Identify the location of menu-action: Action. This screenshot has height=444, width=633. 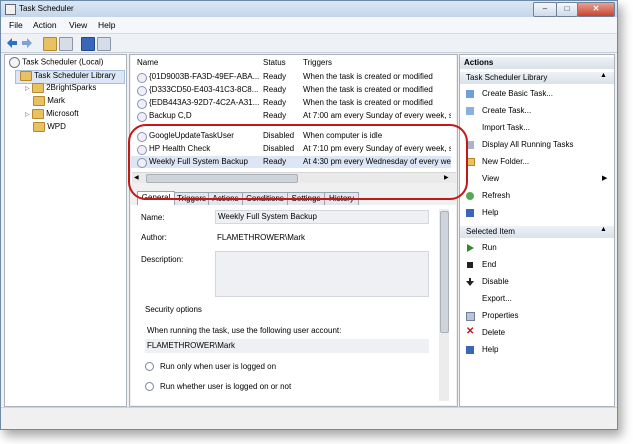
(45, 25).